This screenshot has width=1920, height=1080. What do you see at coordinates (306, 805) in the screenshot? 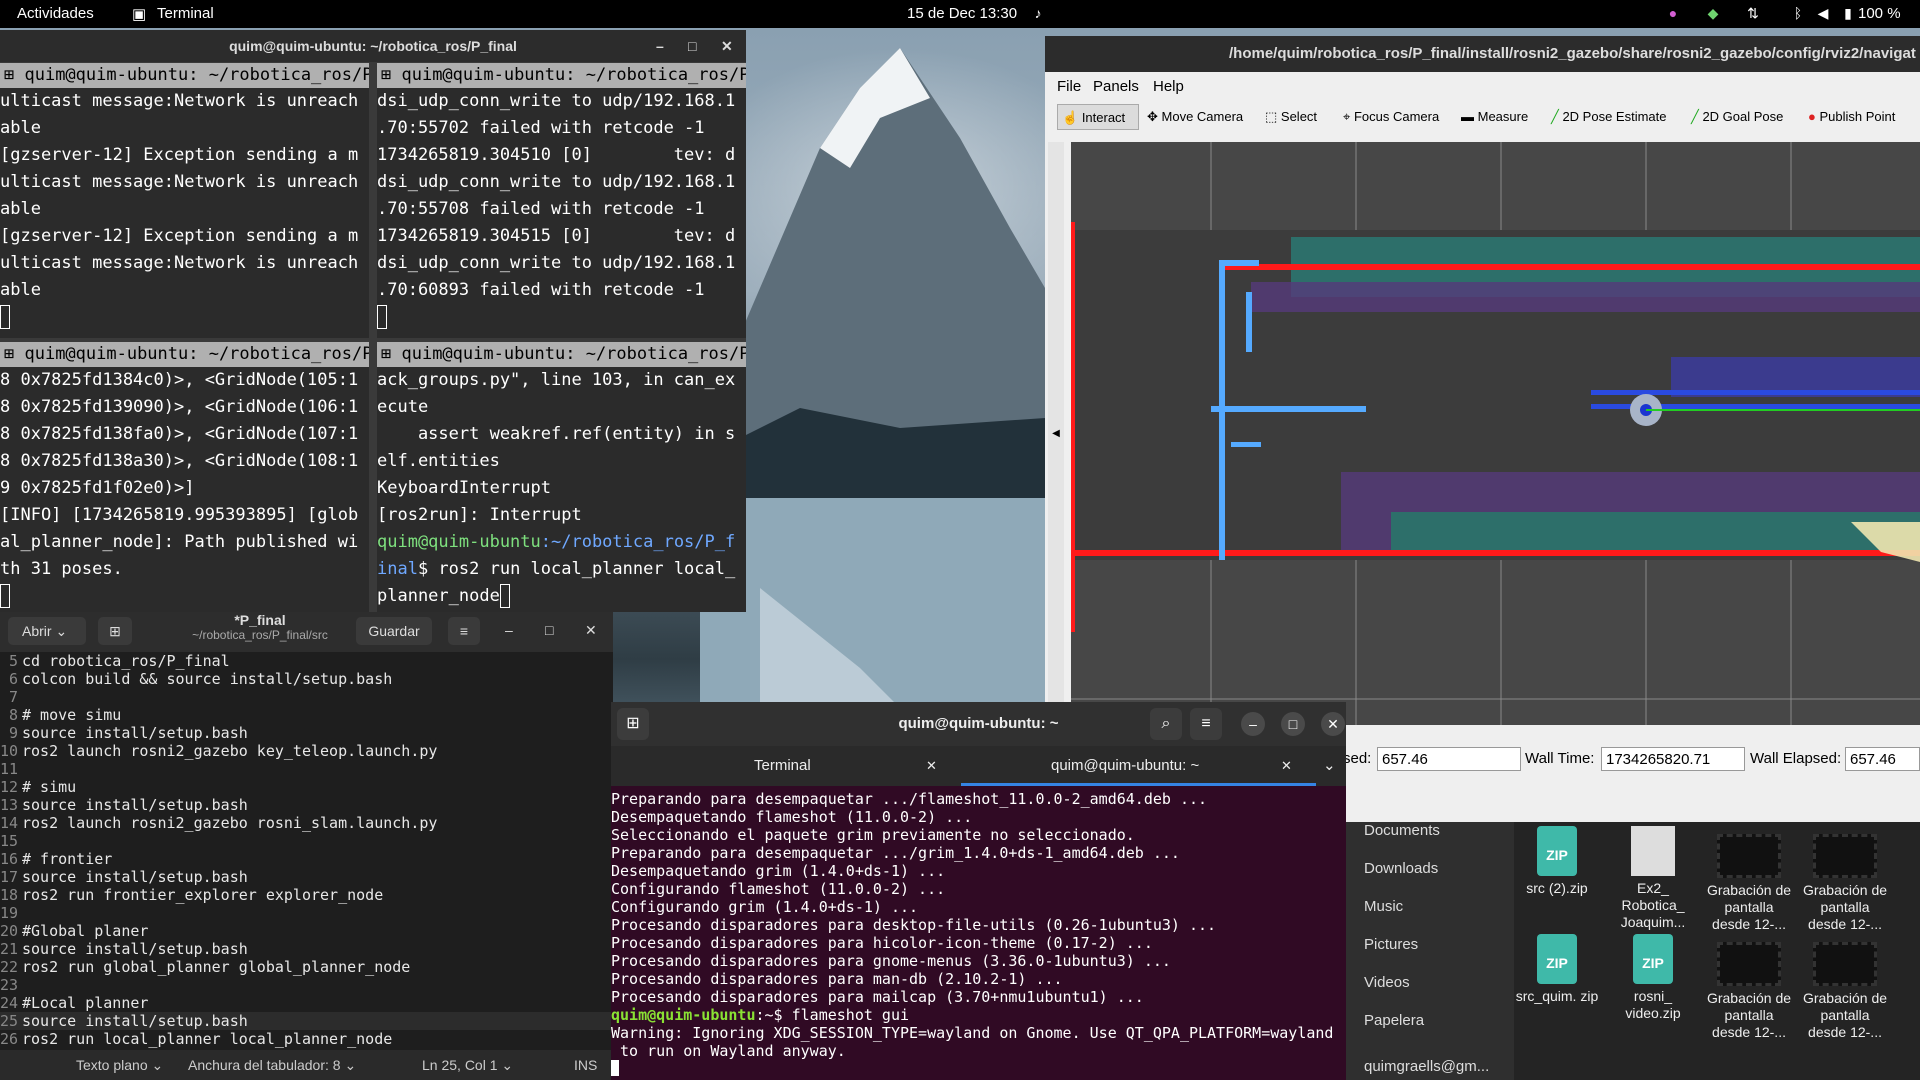
I see `code-line: 13 source install/setup.bash` at bounding box center [306, 805].